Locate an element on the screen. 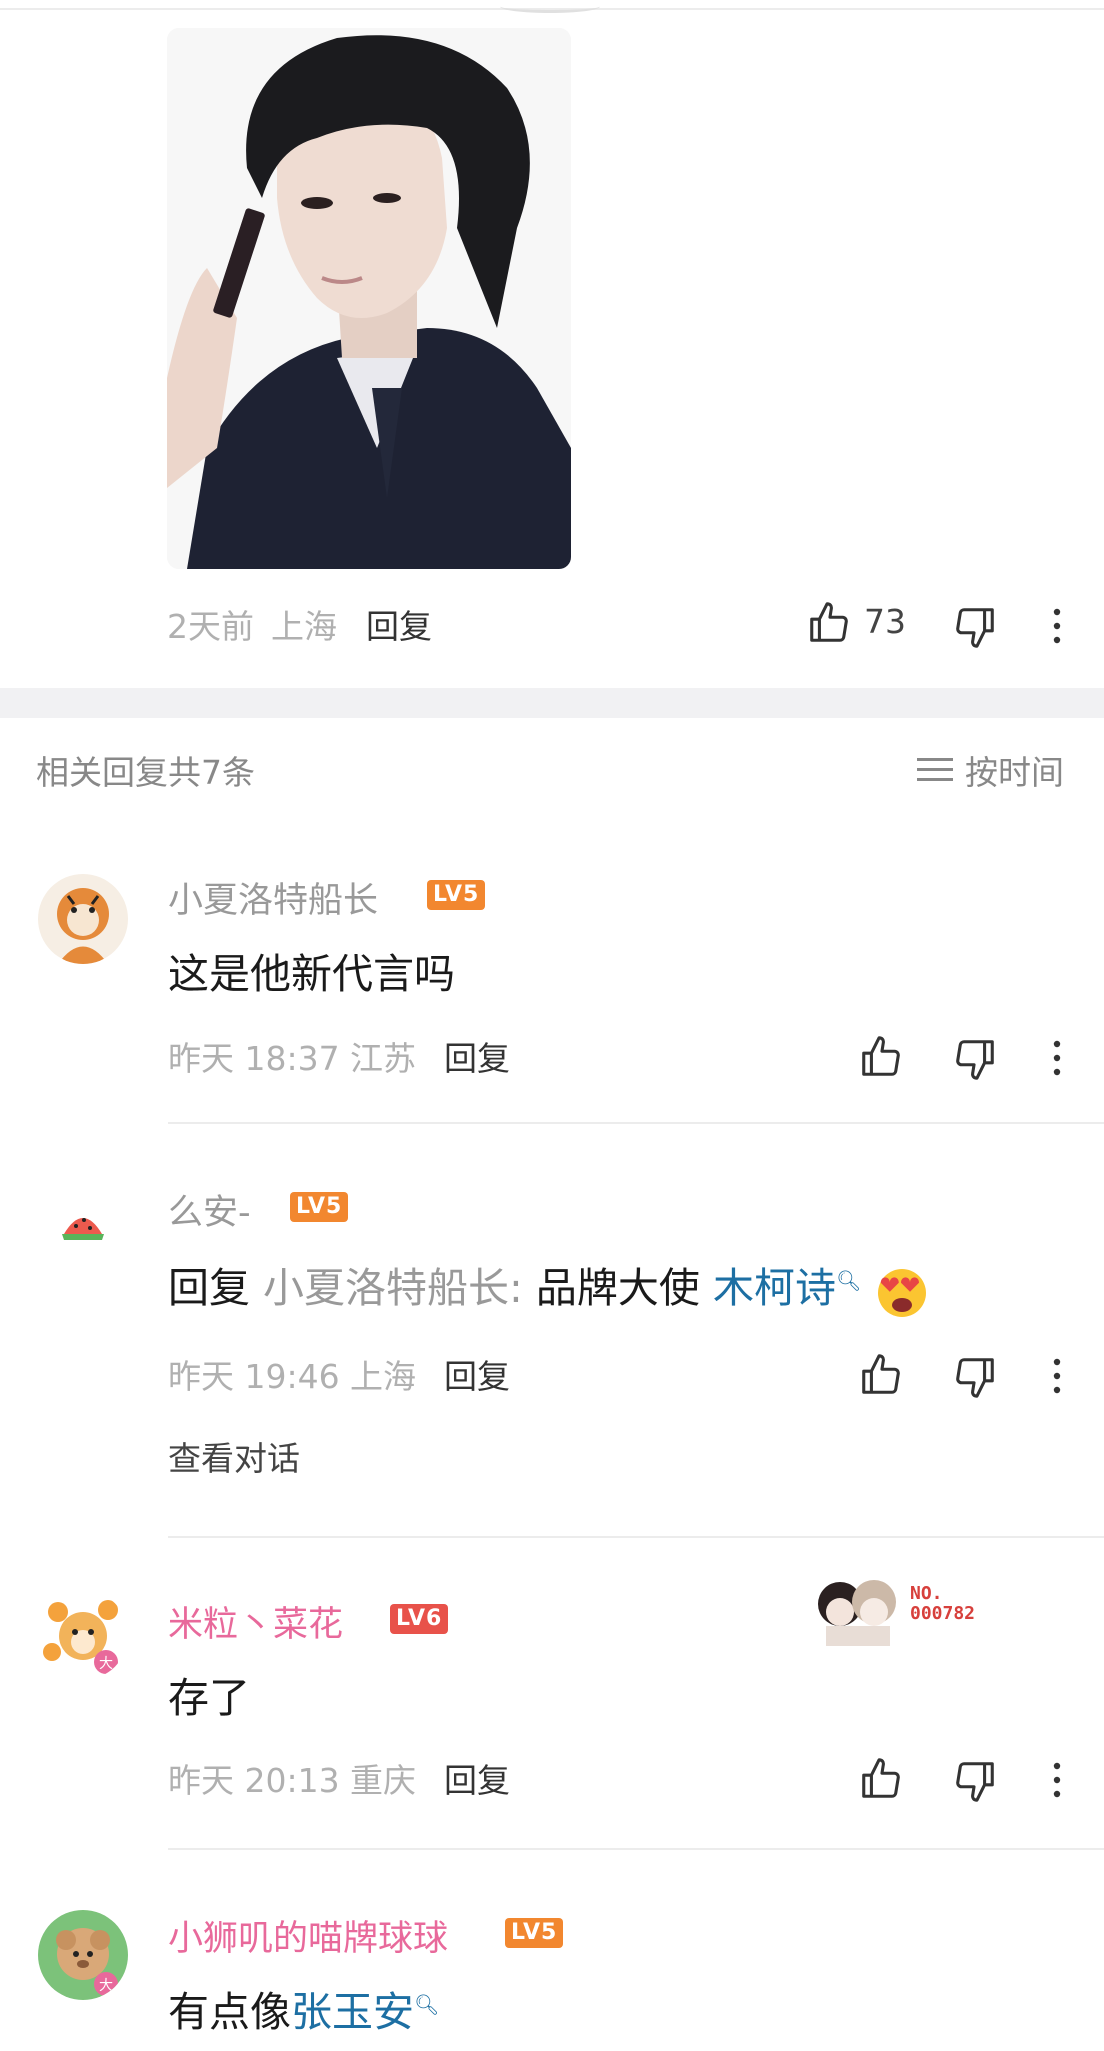 This screenshot has height=2051, width=1104. level-badge: LV6 is located at coordinates (419, 1619).